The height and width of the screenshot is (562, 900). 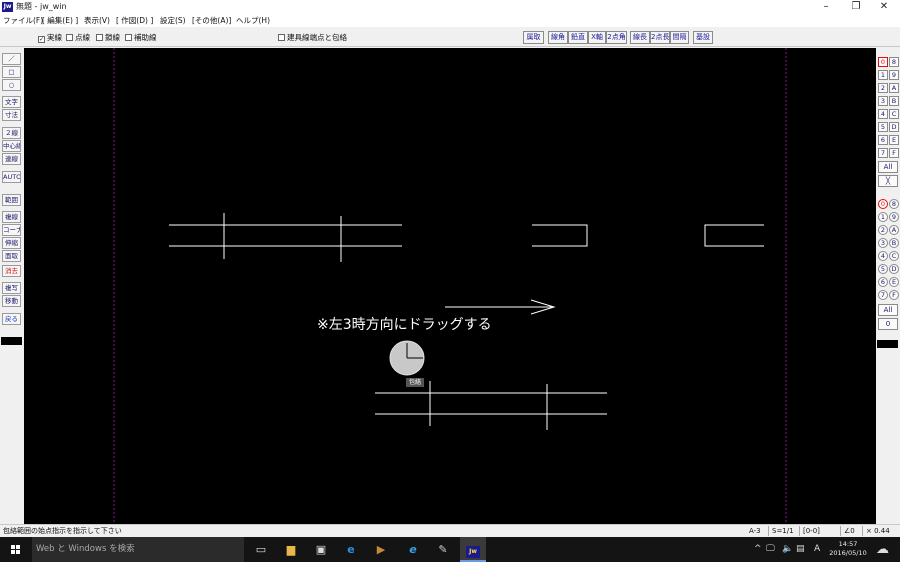 What do you see at coordinates (894, 75) in the screenshot?
I see `layer-group-9: 9` at bounding box center [894, 75].